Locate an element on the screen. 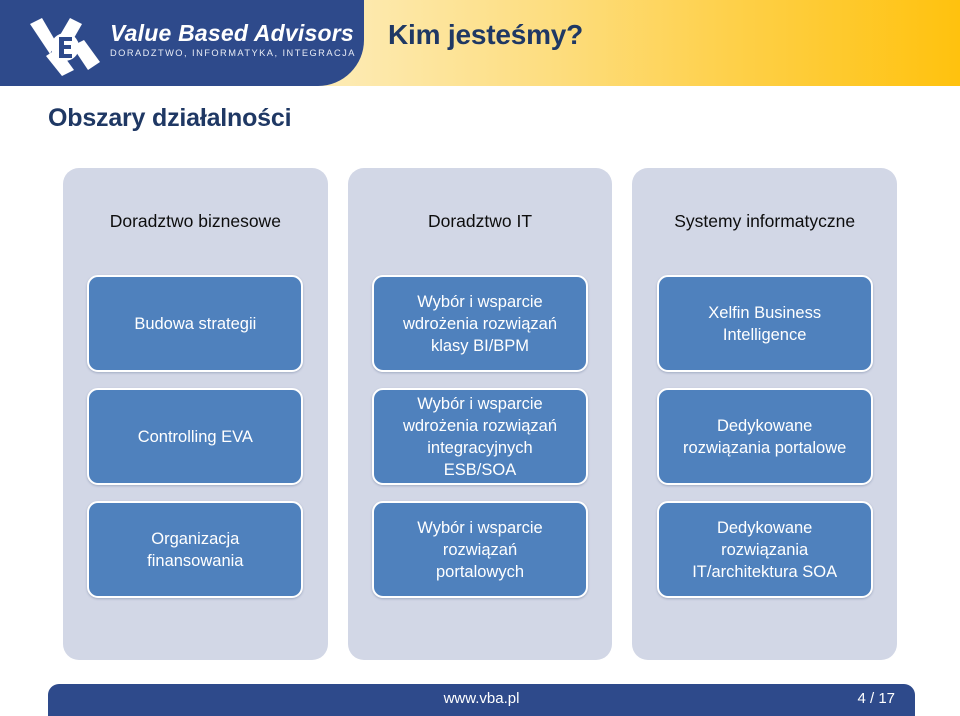 This screenshot has height=716, width=960. column-header: Systemy informatyczne is located at coordinates (765, 221).